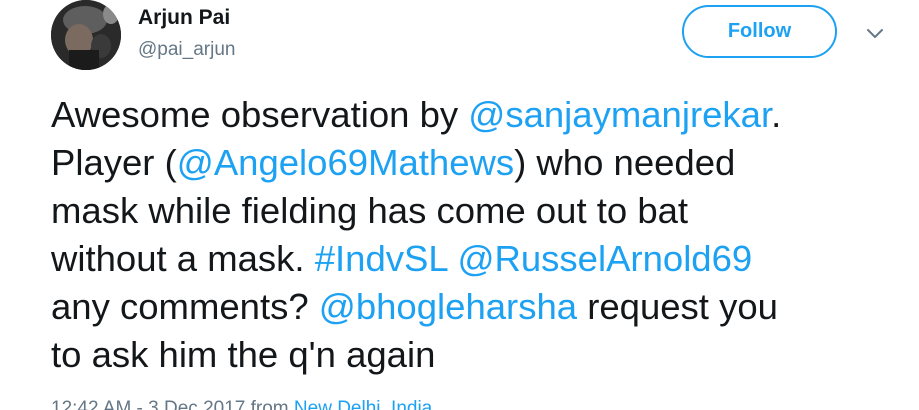 The height and width of the screenshot is (410, 919). What do you see at coordinates (759, 31) in the screenshot?
I see `follow-button: Follow` at bounding box center [759, 31].